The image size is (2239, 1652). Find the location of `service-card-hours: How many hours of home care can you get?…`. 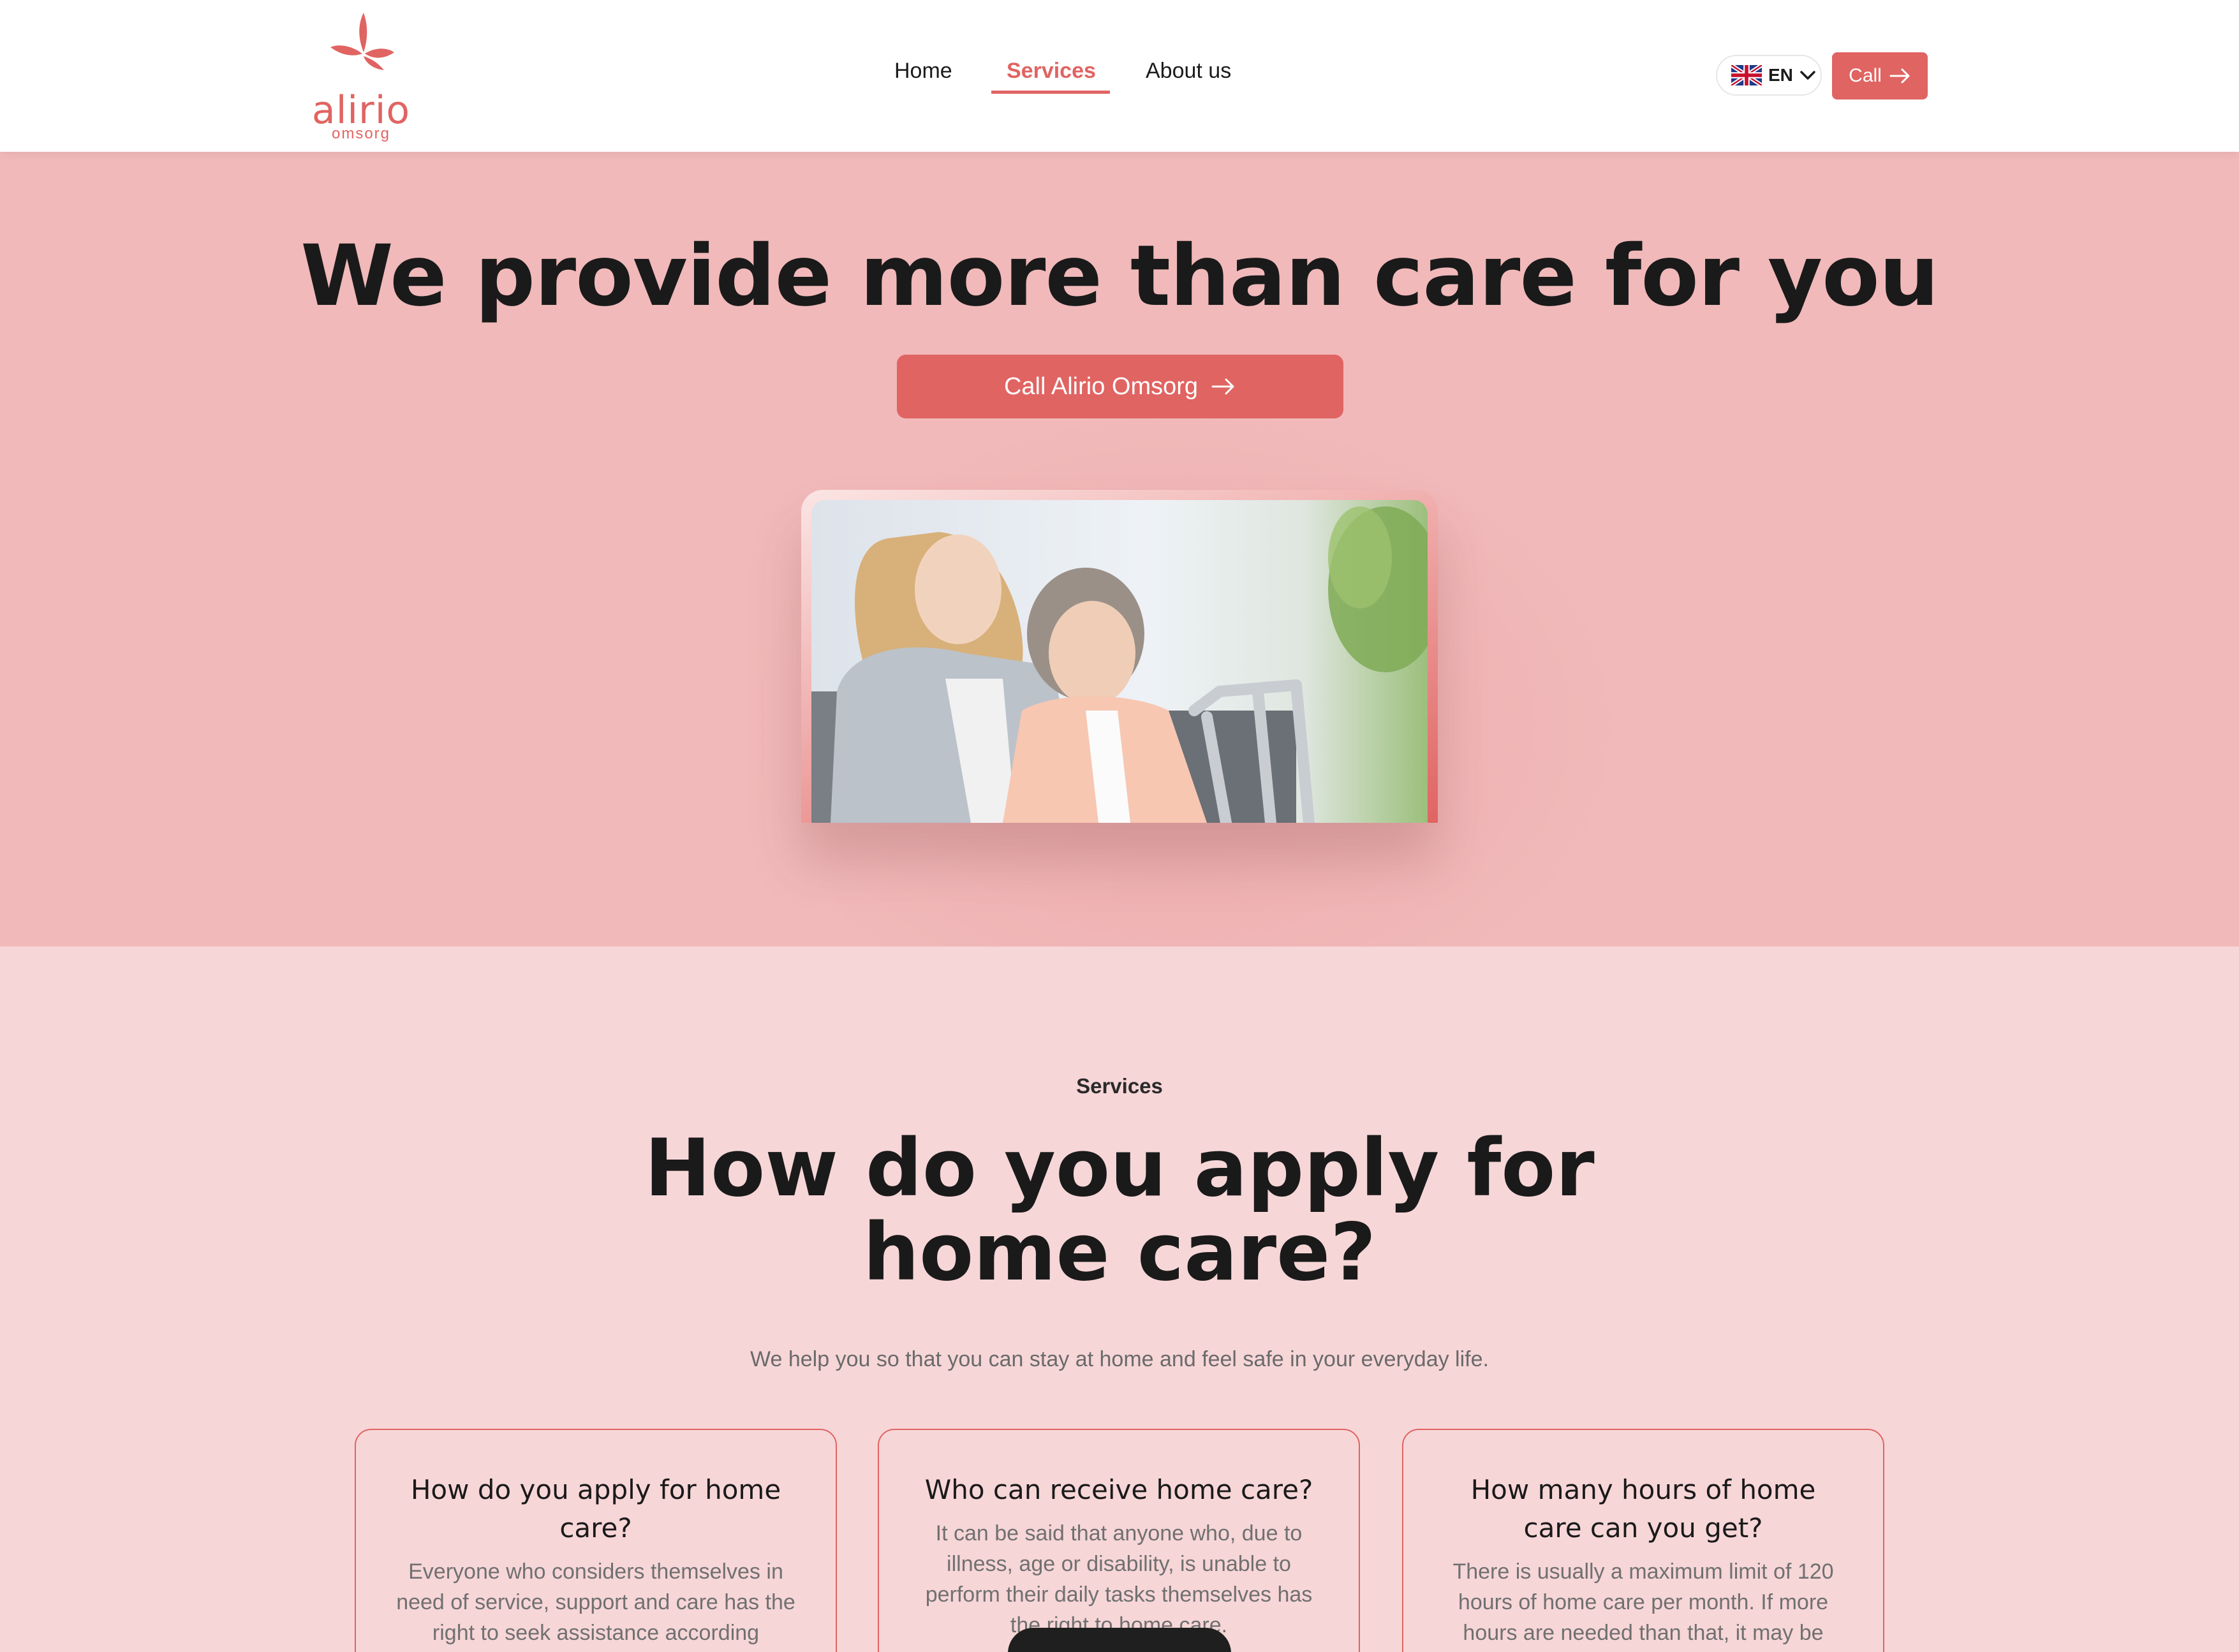

service-card-hours: How many hours of home care can you get?… is located at coordinates (1643, 1540).